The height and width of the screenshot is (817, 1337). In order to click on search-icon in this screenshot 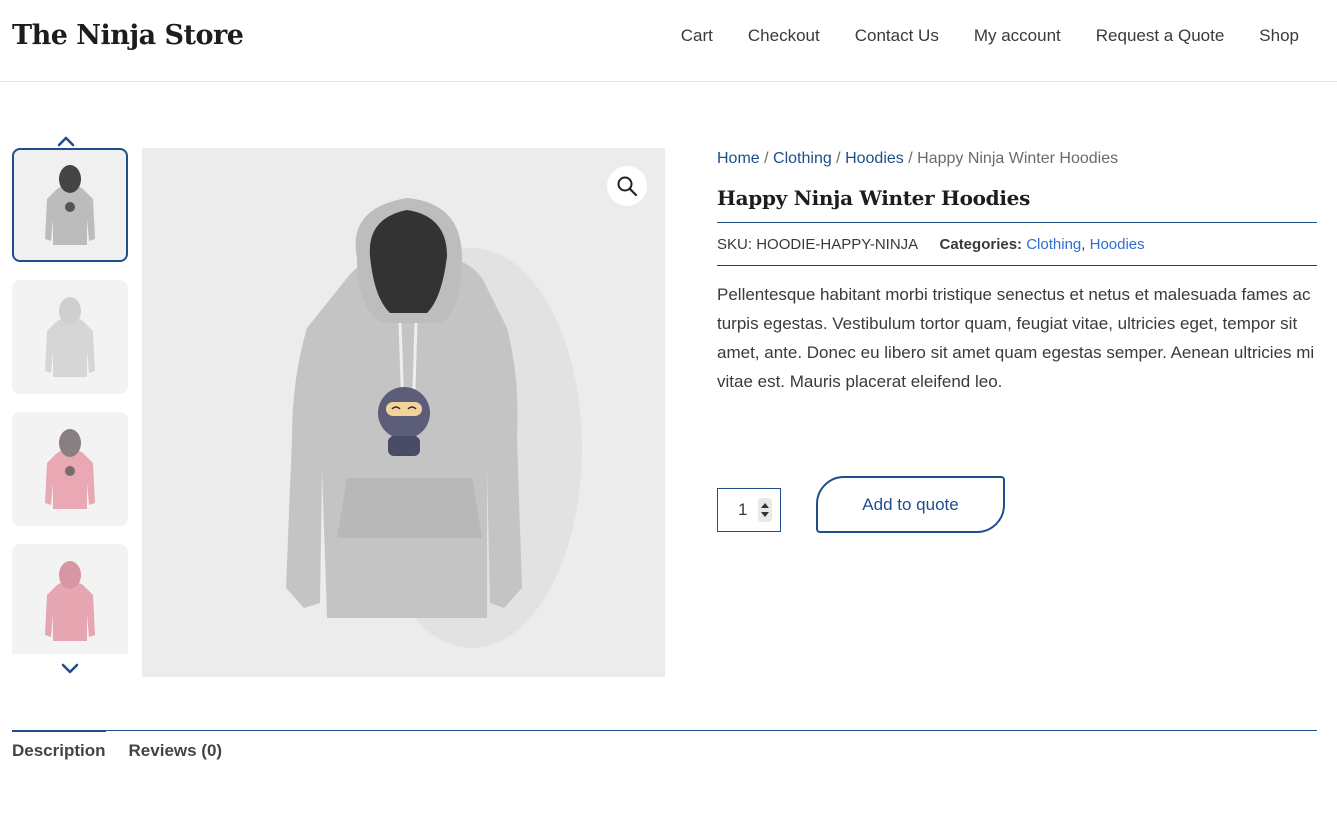, I will do `click(627, 186)`.